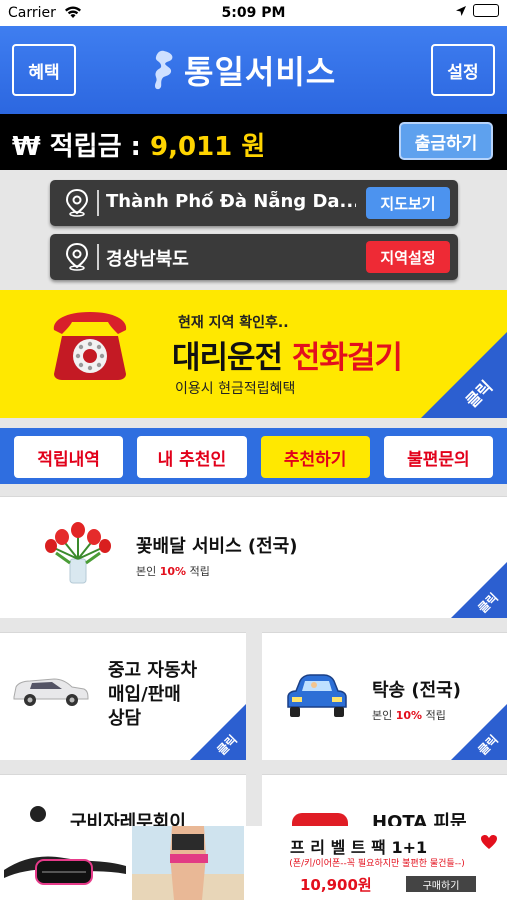 Image resolution: width=507 pixels, height=900 pixels. Describe the element at coordinates (486, 10) in the screenshot. I see `battery-icon` at that location.